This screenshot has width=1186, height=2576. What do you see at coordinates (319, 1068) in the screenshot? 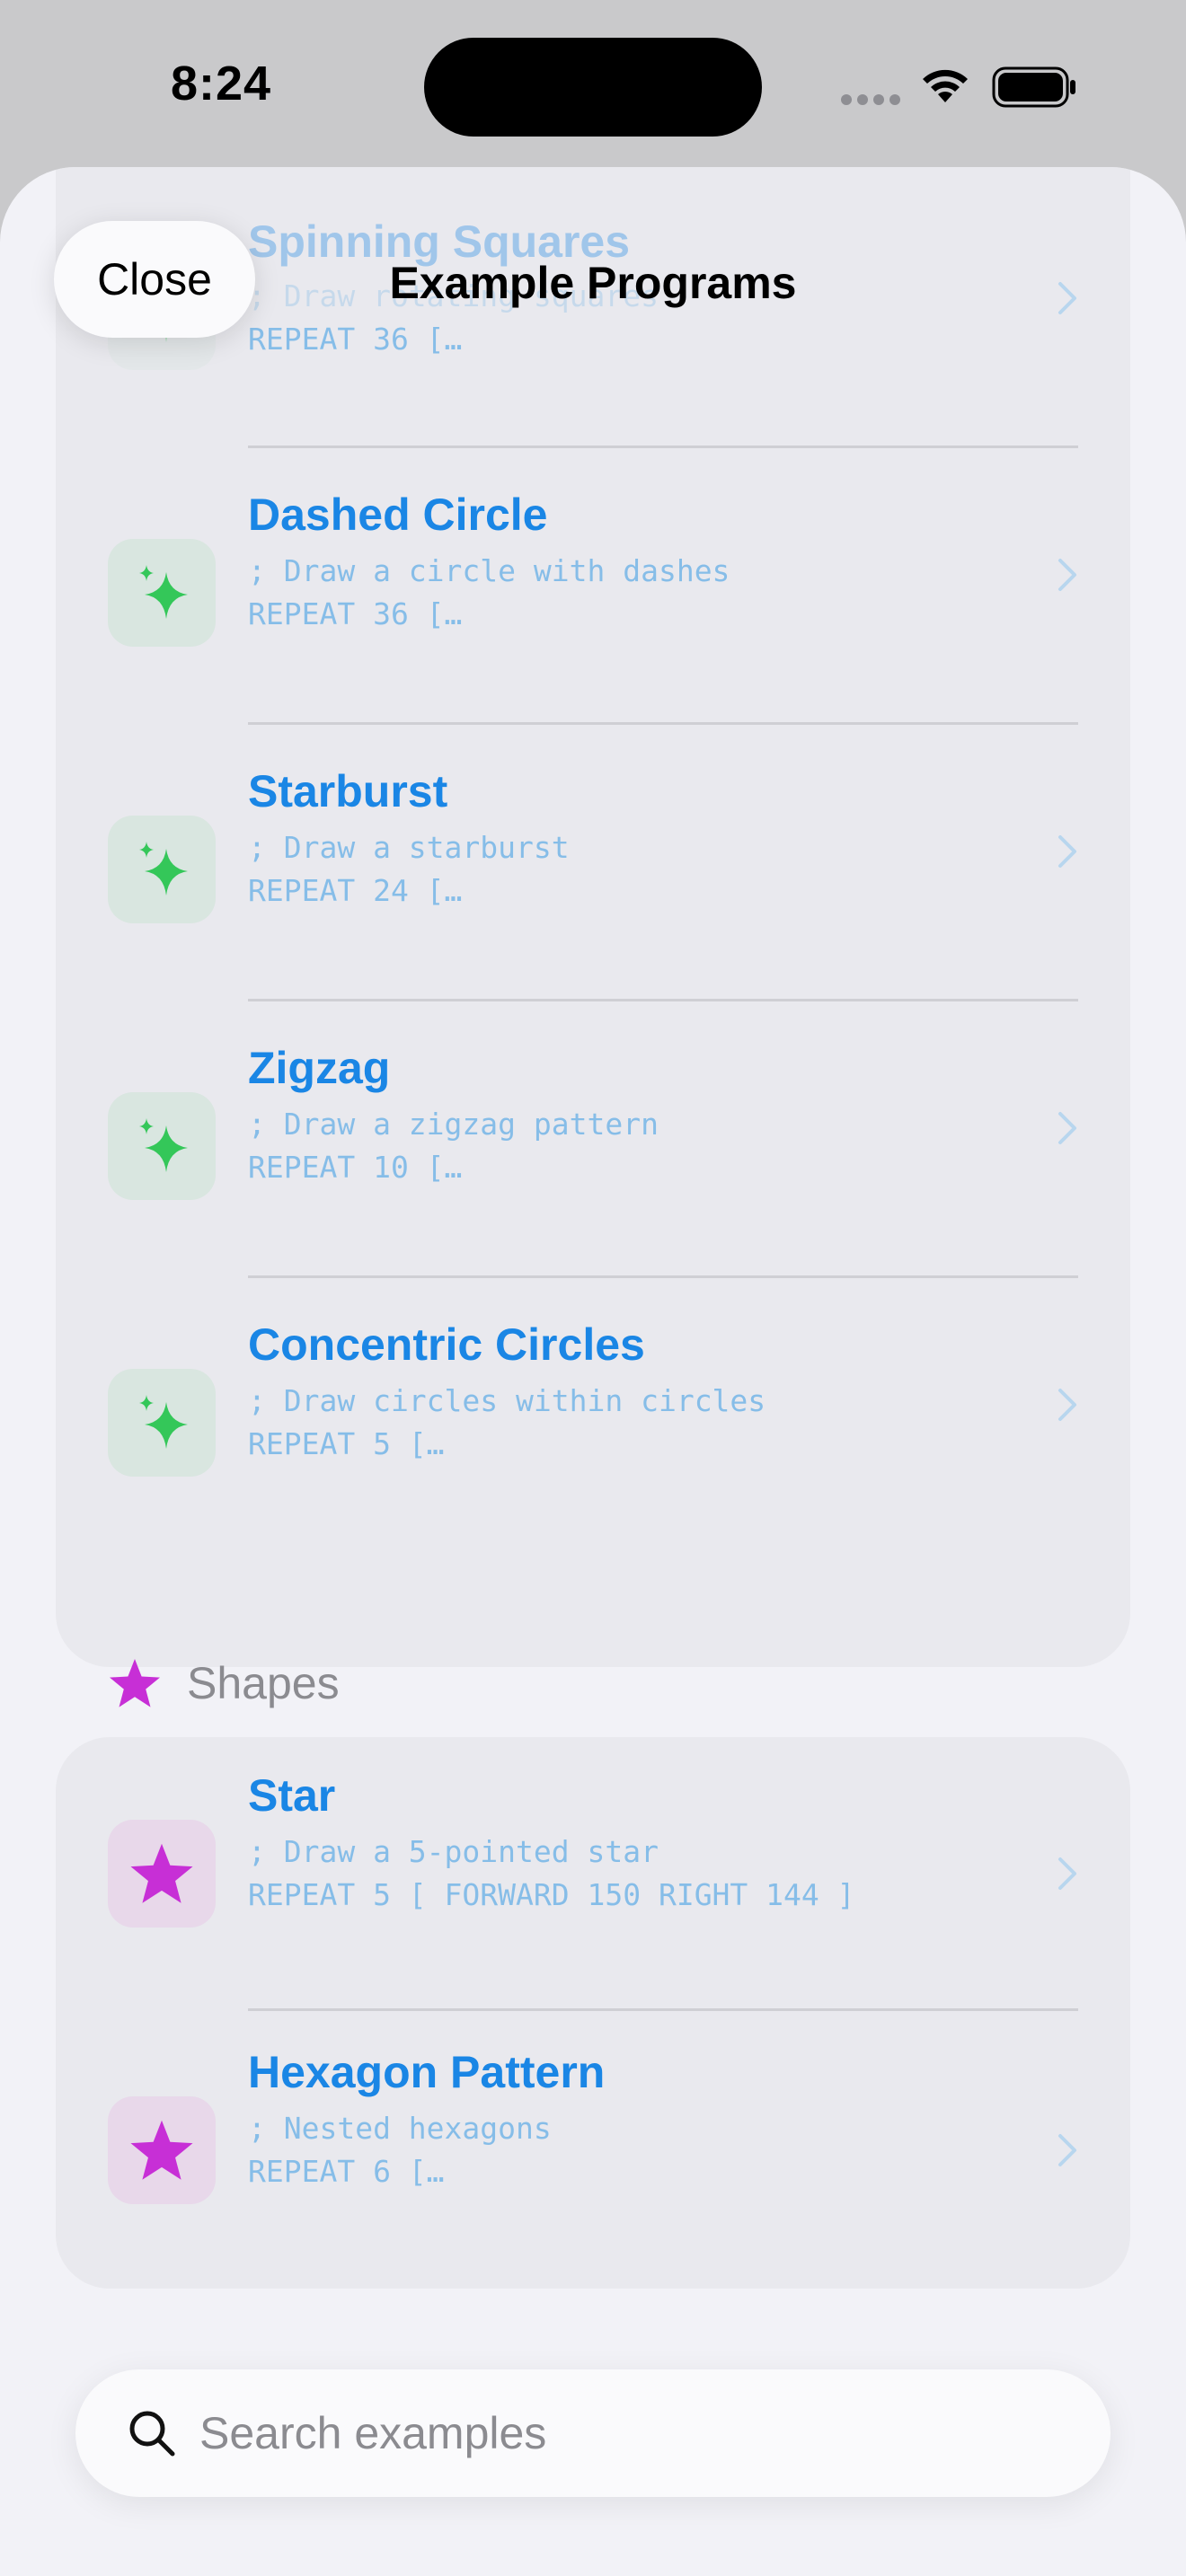
I see `example-title: Zigzag` at bounding box center [319, 1068].